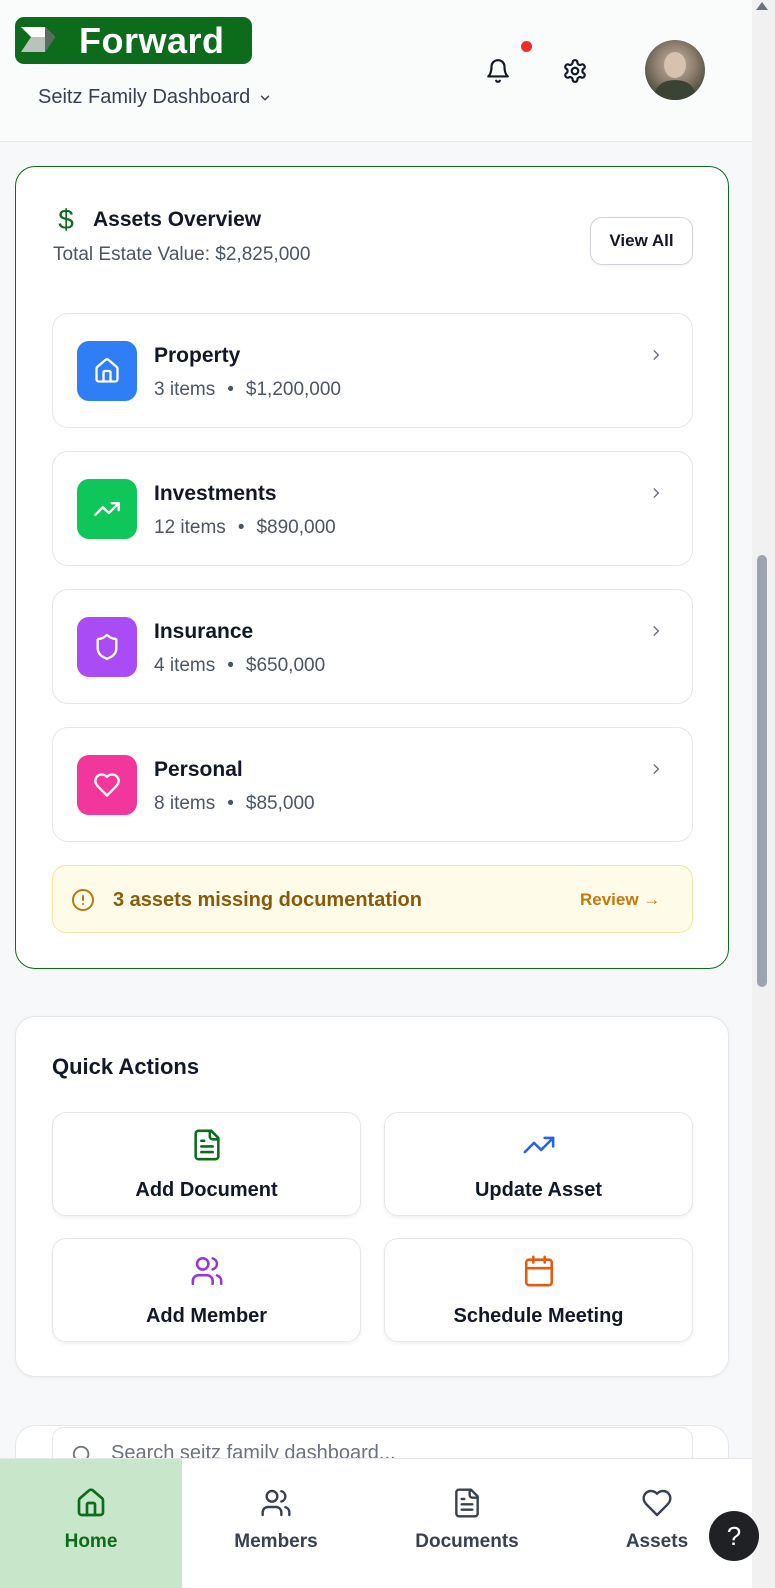 This screenshot has width=775, height=1588. Describe the element at coordinates (526, 46) in the screenshot. I see `notification-dot` at that location.